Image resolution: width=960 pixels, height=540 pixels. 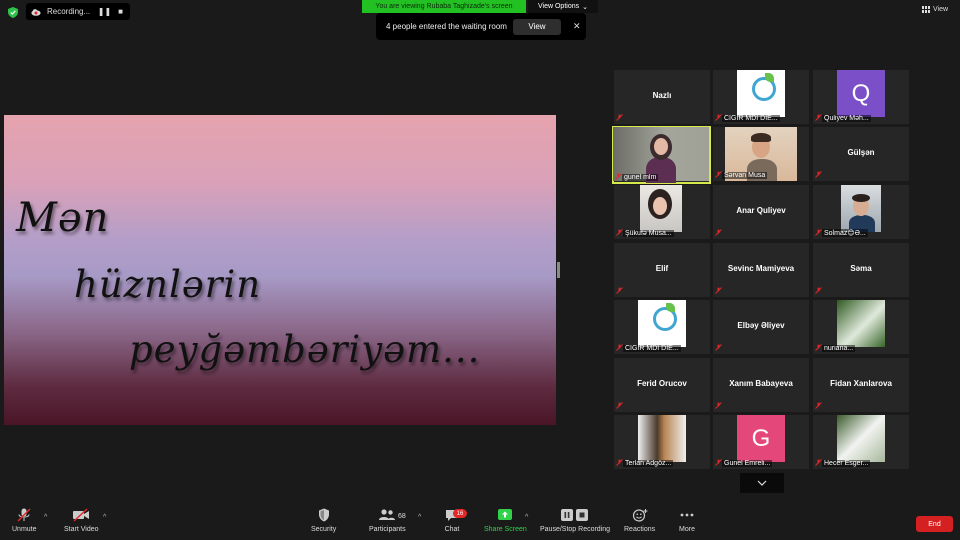 I want to click on audio-options-caret: ^, so click(x=45, y=517).